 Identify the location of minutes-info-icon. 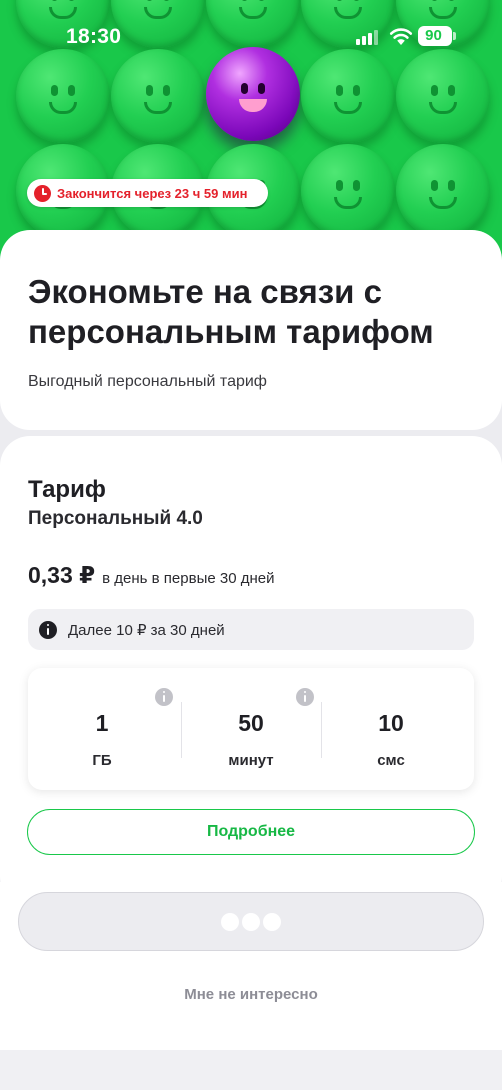
(305, 697).